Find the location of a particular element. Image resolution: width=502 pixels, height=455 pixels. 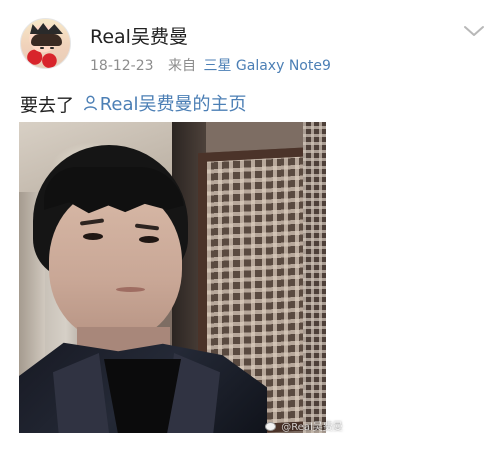

device-link: 三星 Galaxy Note9 is located at coordinates (266, 66).